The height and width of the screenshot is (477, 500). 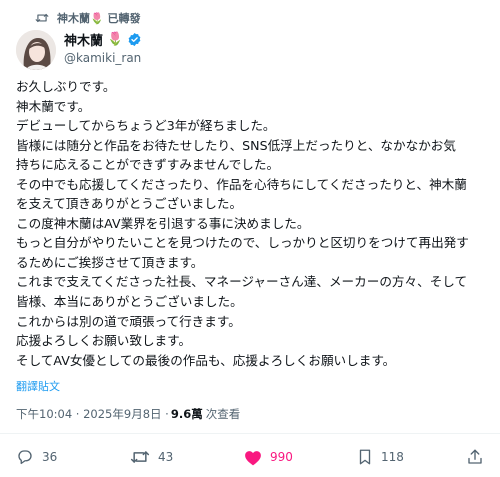 I want to click on tweet-line: デビューしてからちょうど3年が経ちました。, so click(x=146, y=126).